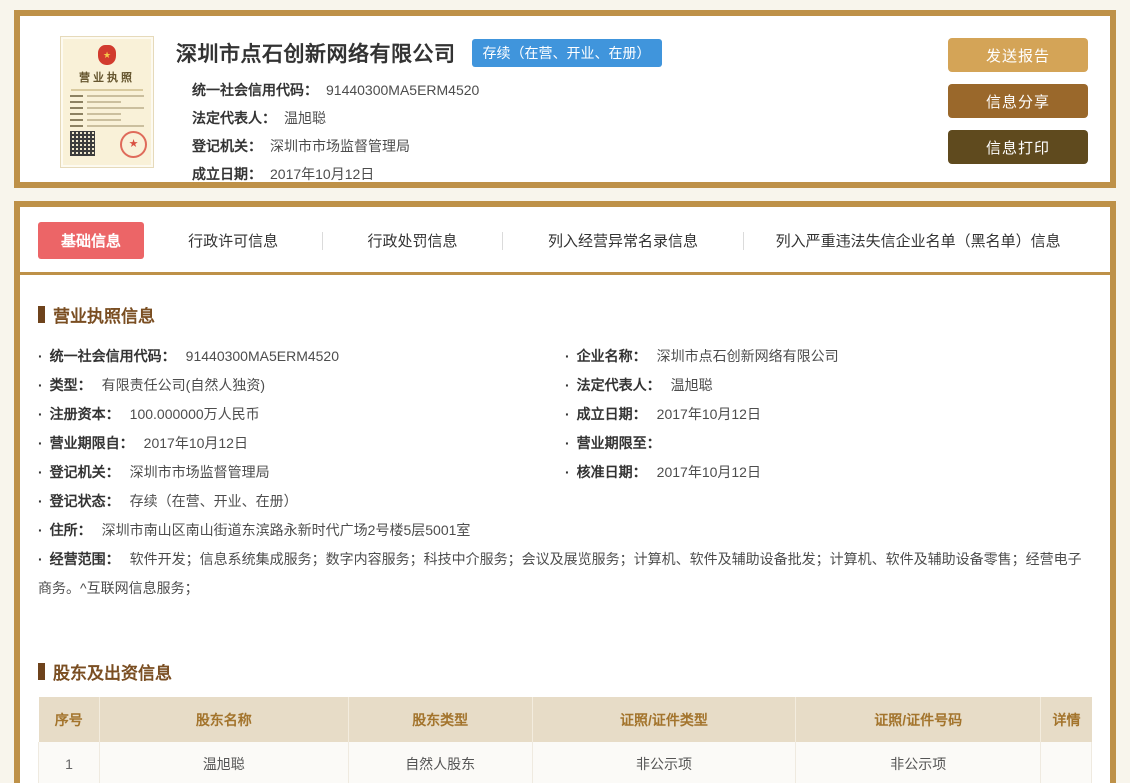 Image resolution: width=1130 pixels, height=783 pixels. I want to click on field-term-from: · 营业期限自： 2017年10月12日, so click(143, 443).